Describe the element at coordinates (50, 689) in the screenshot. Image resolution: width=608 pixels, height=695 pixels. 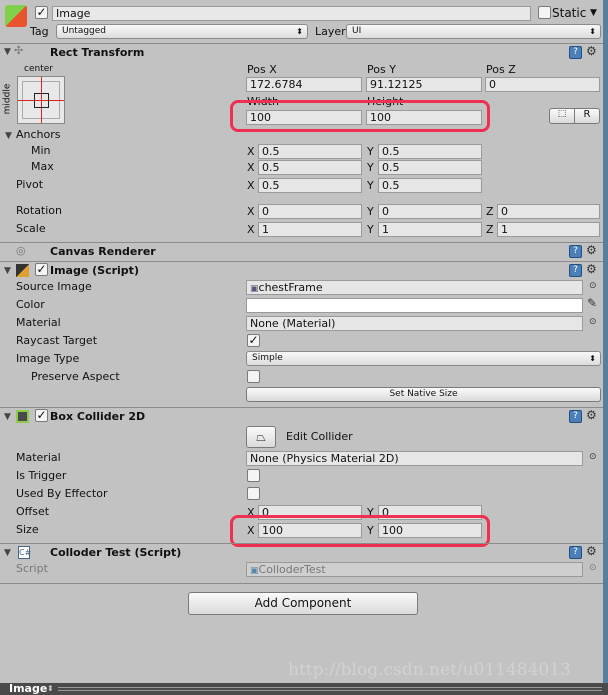
I see `preview-dropdown-icon: ⬍` at that location.